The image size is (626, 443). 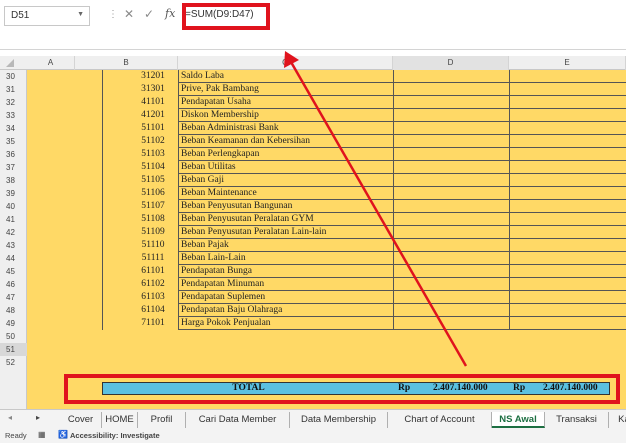 I want to click on account-name-cell: Beban Penyusutan Bangunan, so click(x=299, y=206).